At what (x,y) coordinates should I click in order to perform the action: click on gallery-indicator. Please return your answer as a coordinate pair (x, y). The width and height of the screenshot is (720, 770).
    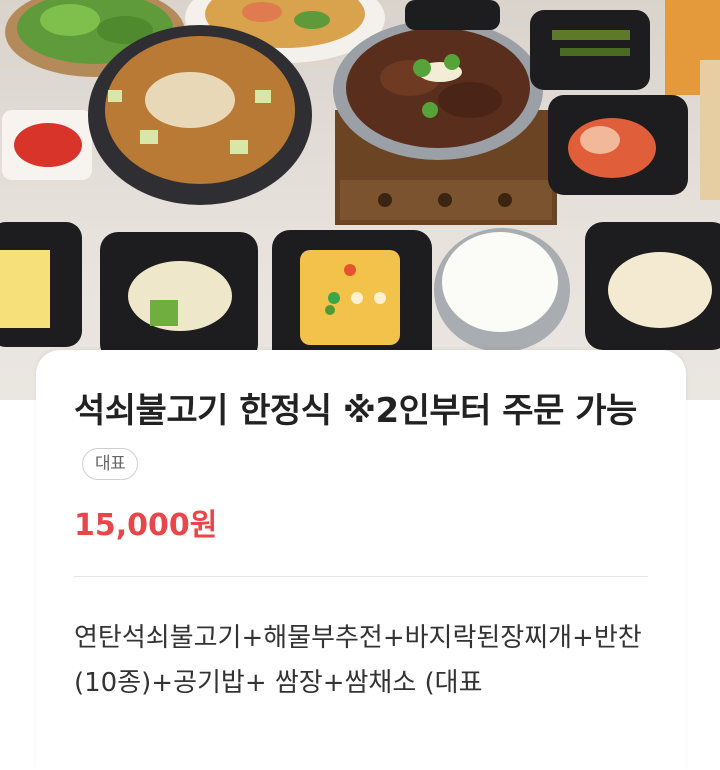
    Looking at the image, I should click on (357, 298).